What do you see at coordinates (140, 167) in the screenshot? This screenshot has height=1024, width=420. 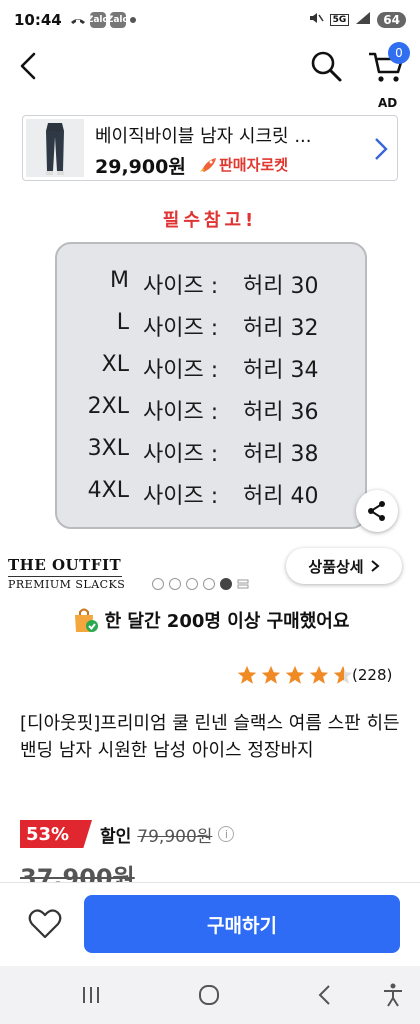 I see `ad-product-price: 29,900원` at bounding box center [140, 167].